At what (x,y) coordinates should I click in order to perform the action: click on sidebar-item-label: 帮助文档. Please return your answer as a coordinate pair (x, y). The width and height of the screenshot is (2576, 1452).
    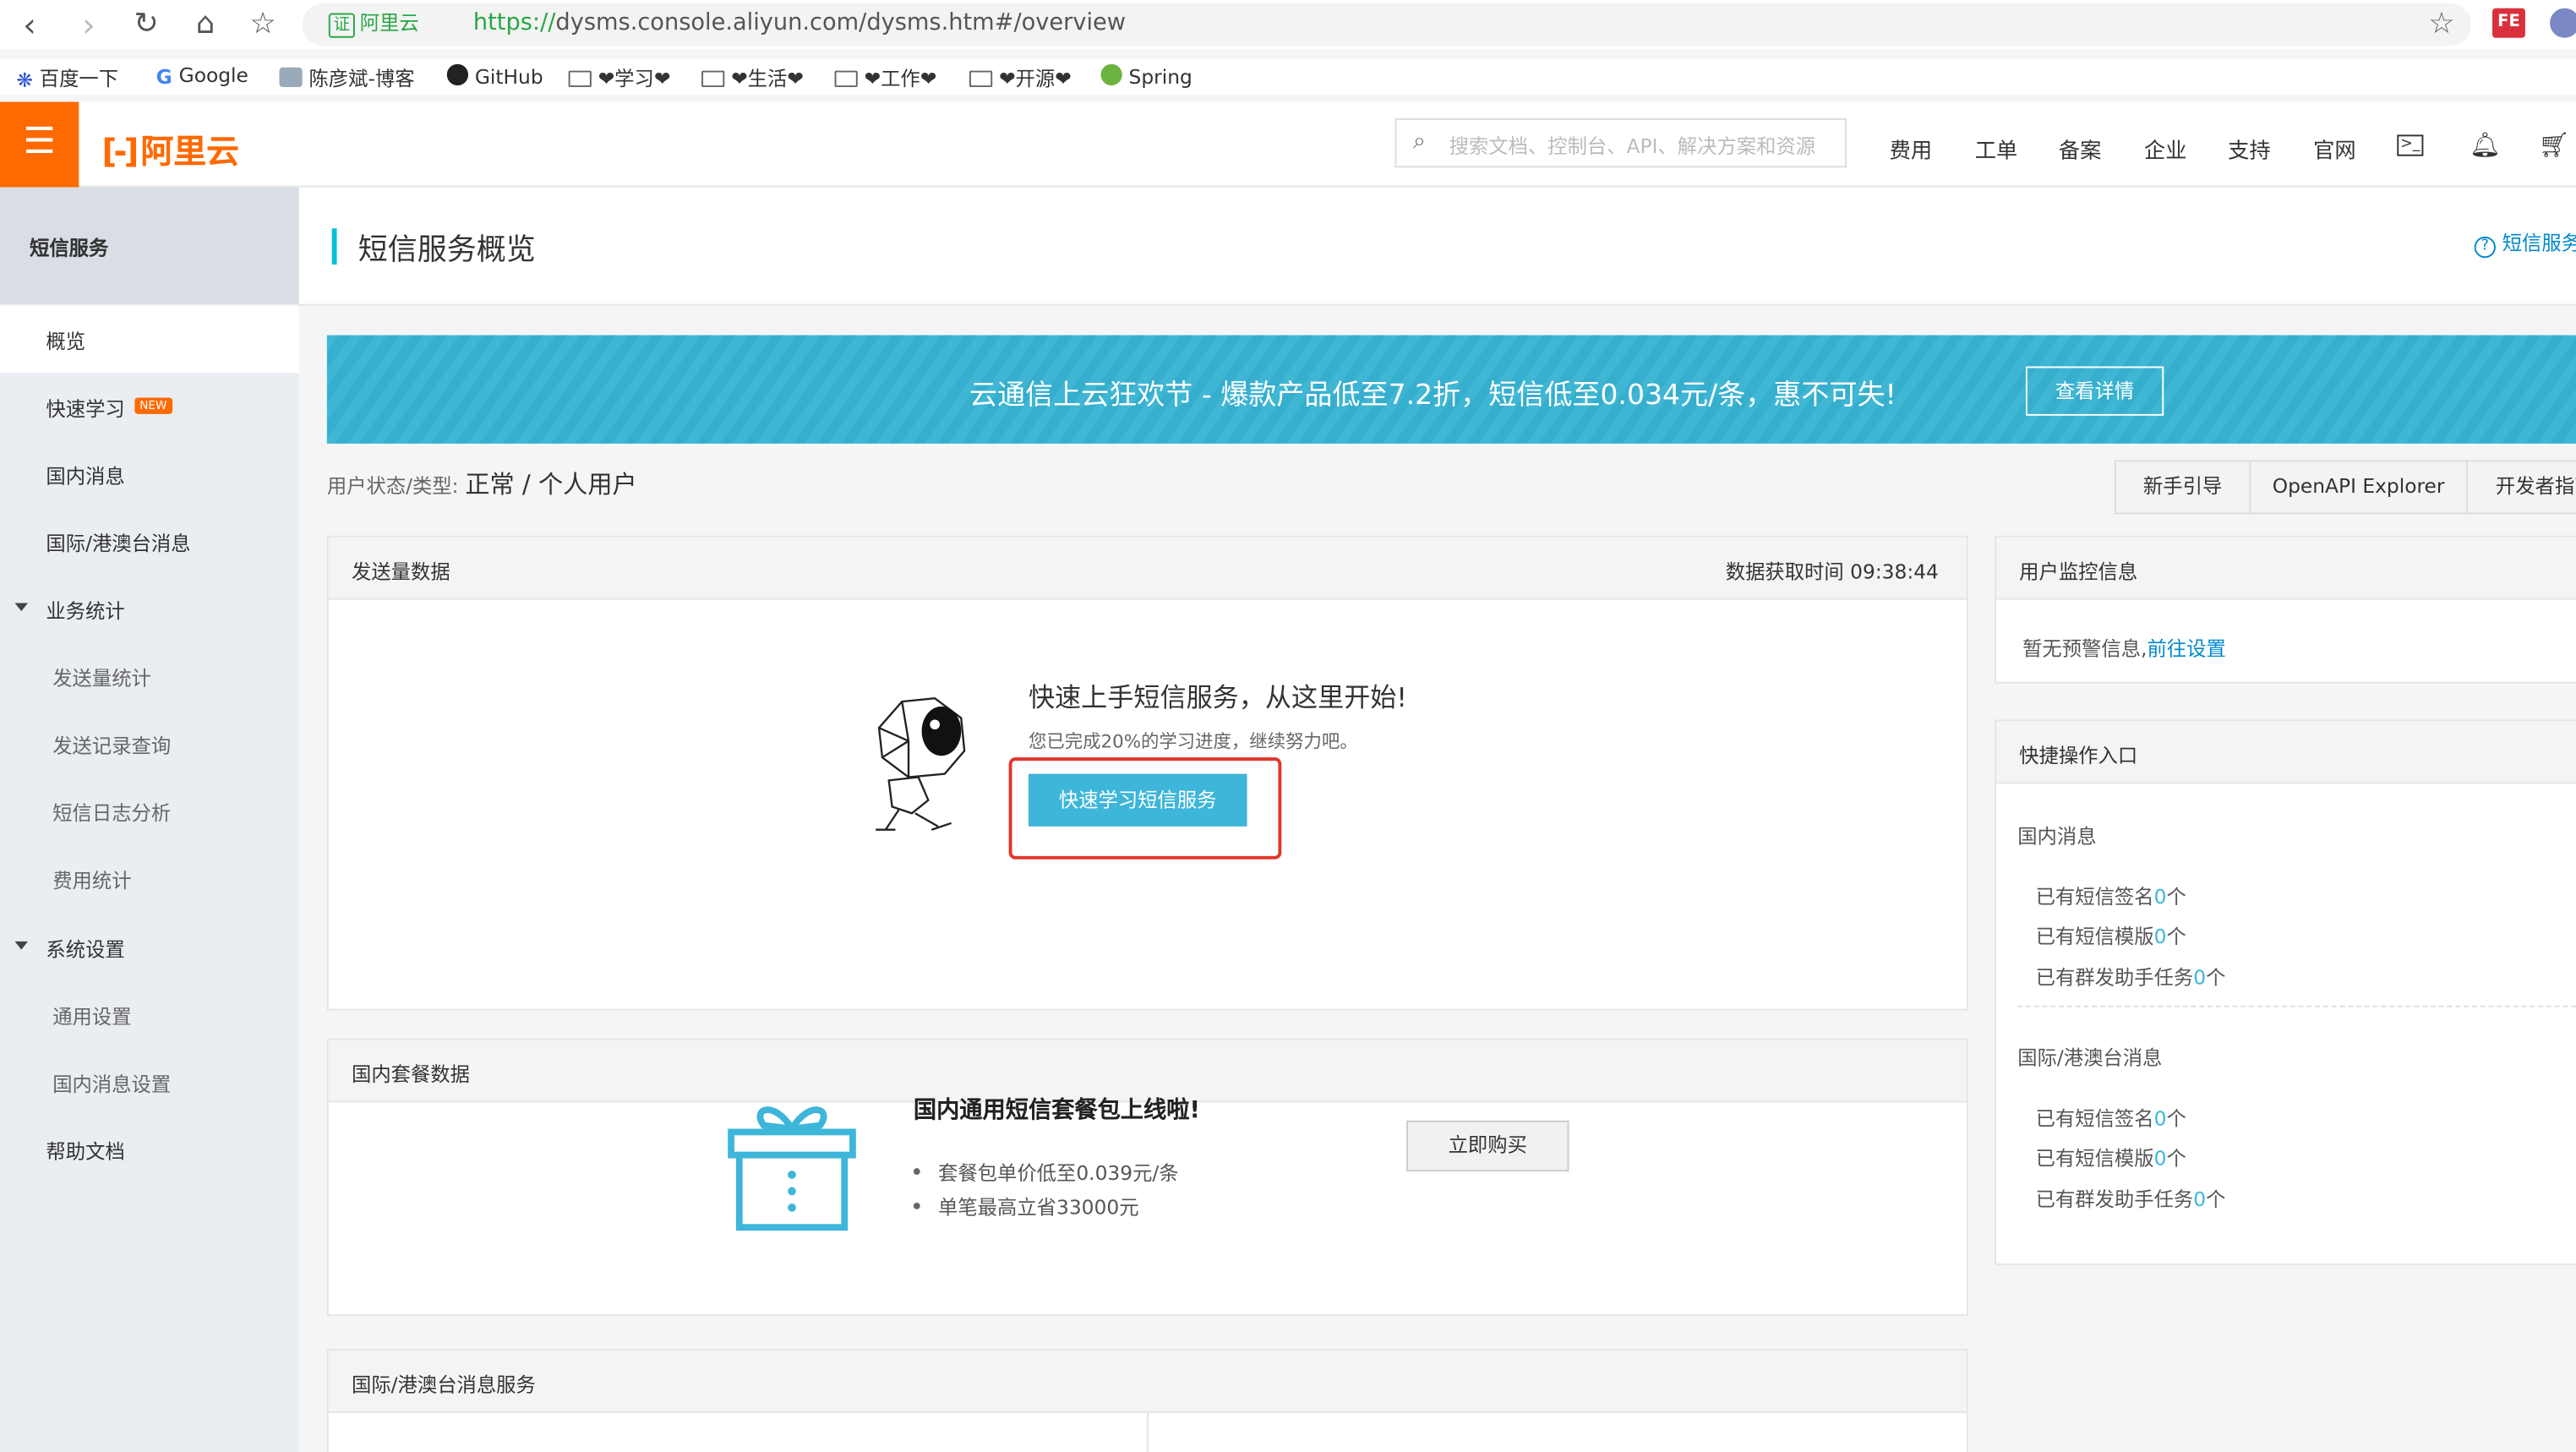
    Looking at the image, I should click on (85, 1152).